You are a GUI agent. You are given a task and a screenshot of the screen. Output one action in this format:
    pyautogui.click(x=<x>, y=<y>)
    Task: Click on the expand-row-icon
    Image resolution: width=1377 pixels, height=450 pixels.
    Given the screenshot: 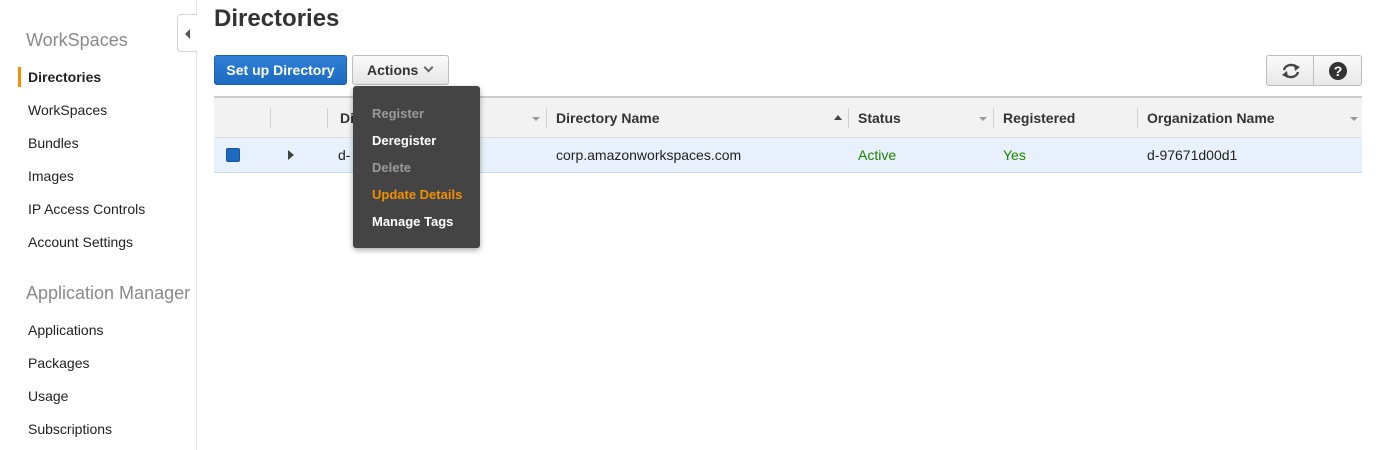 What is the action you would take?
    pyautogui.click(x=291, y=155)
    